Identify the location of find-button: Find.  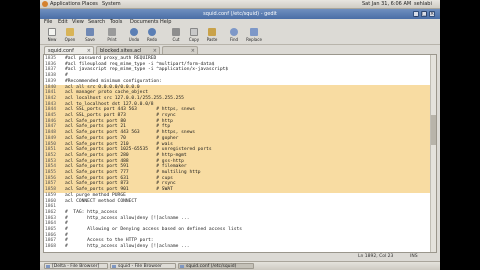
(234, 35).